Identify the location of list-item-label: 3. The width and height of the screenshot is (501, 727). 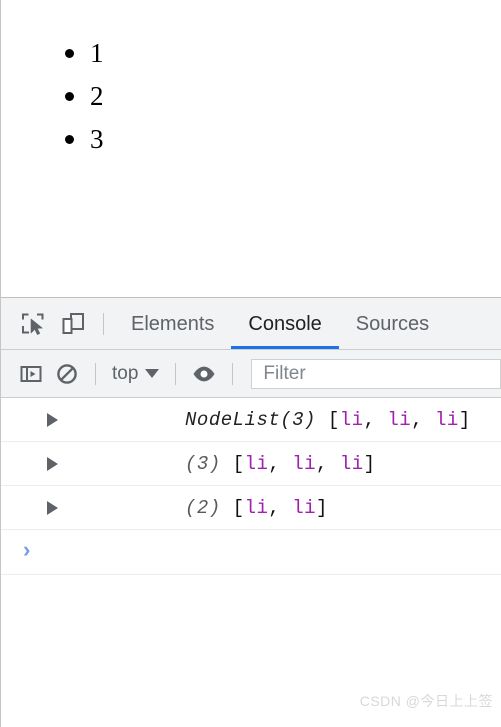
(97, 139).